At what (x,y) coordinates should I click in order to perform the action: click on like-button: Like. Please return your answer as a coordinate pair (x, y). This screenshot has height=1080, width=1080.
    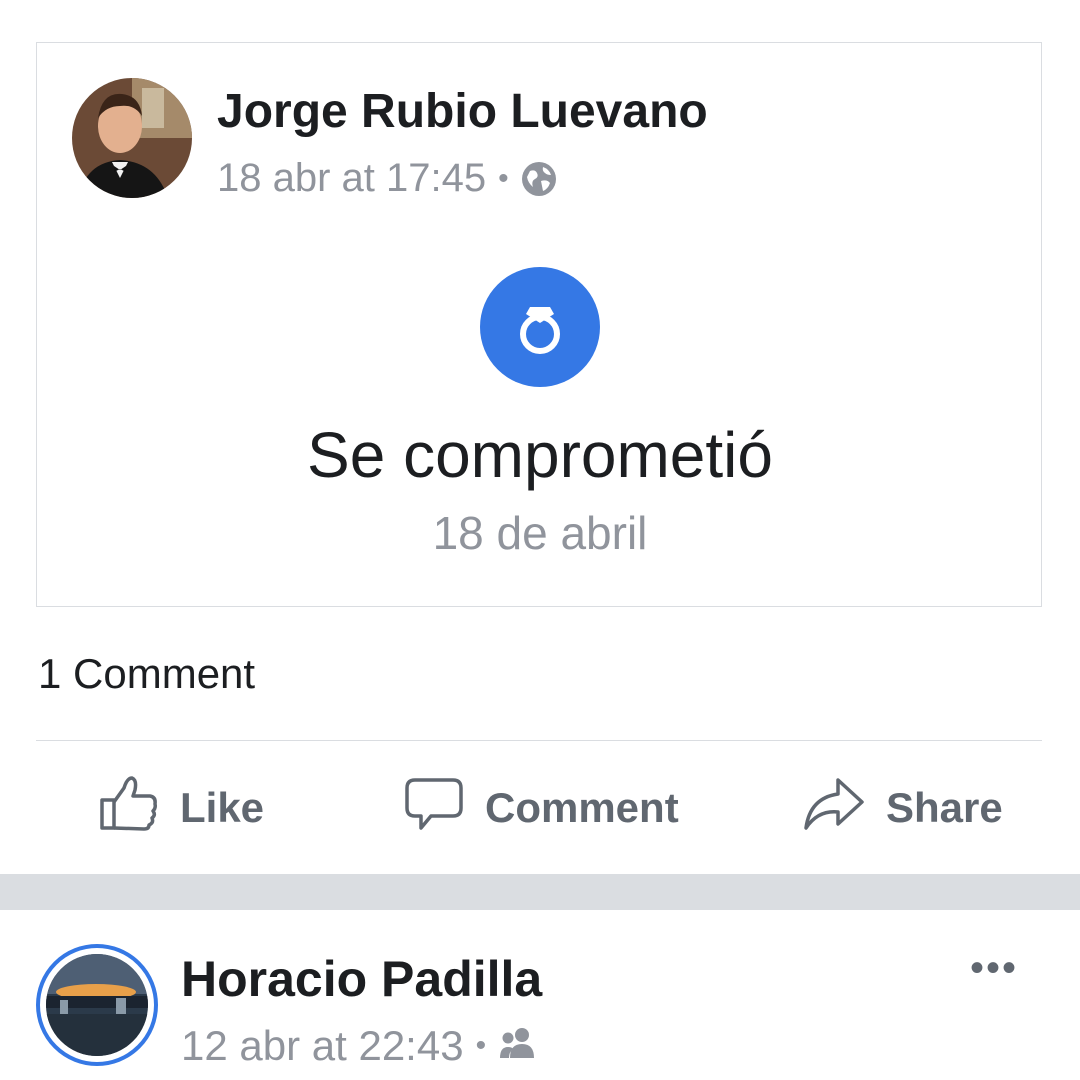
    Looking at the image, I should click on (182, 808).